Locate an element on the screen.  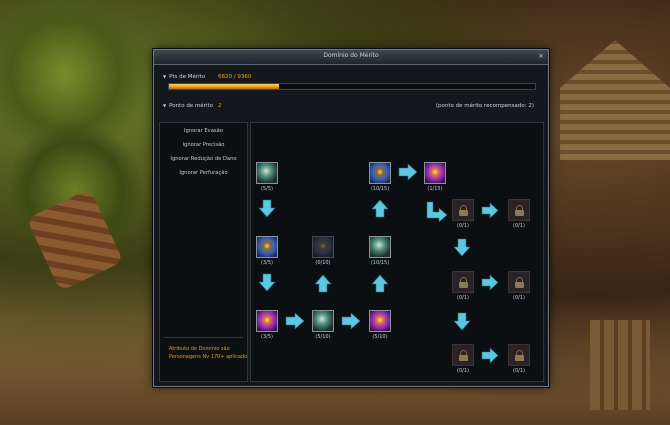
rewarded-points-note: (ponto de mérito recompensado: 2) is located at coordinates (484, 106).